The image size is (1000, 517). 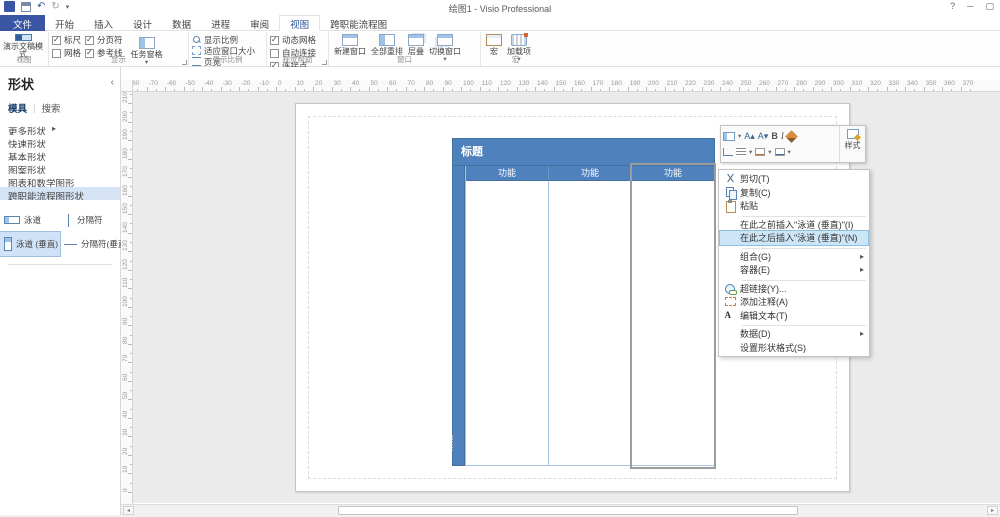 What do you see at coordinates (992, 510) in the screenshot?
I see `scroll-right-icon: ▸` at bounding box center [992, 510].